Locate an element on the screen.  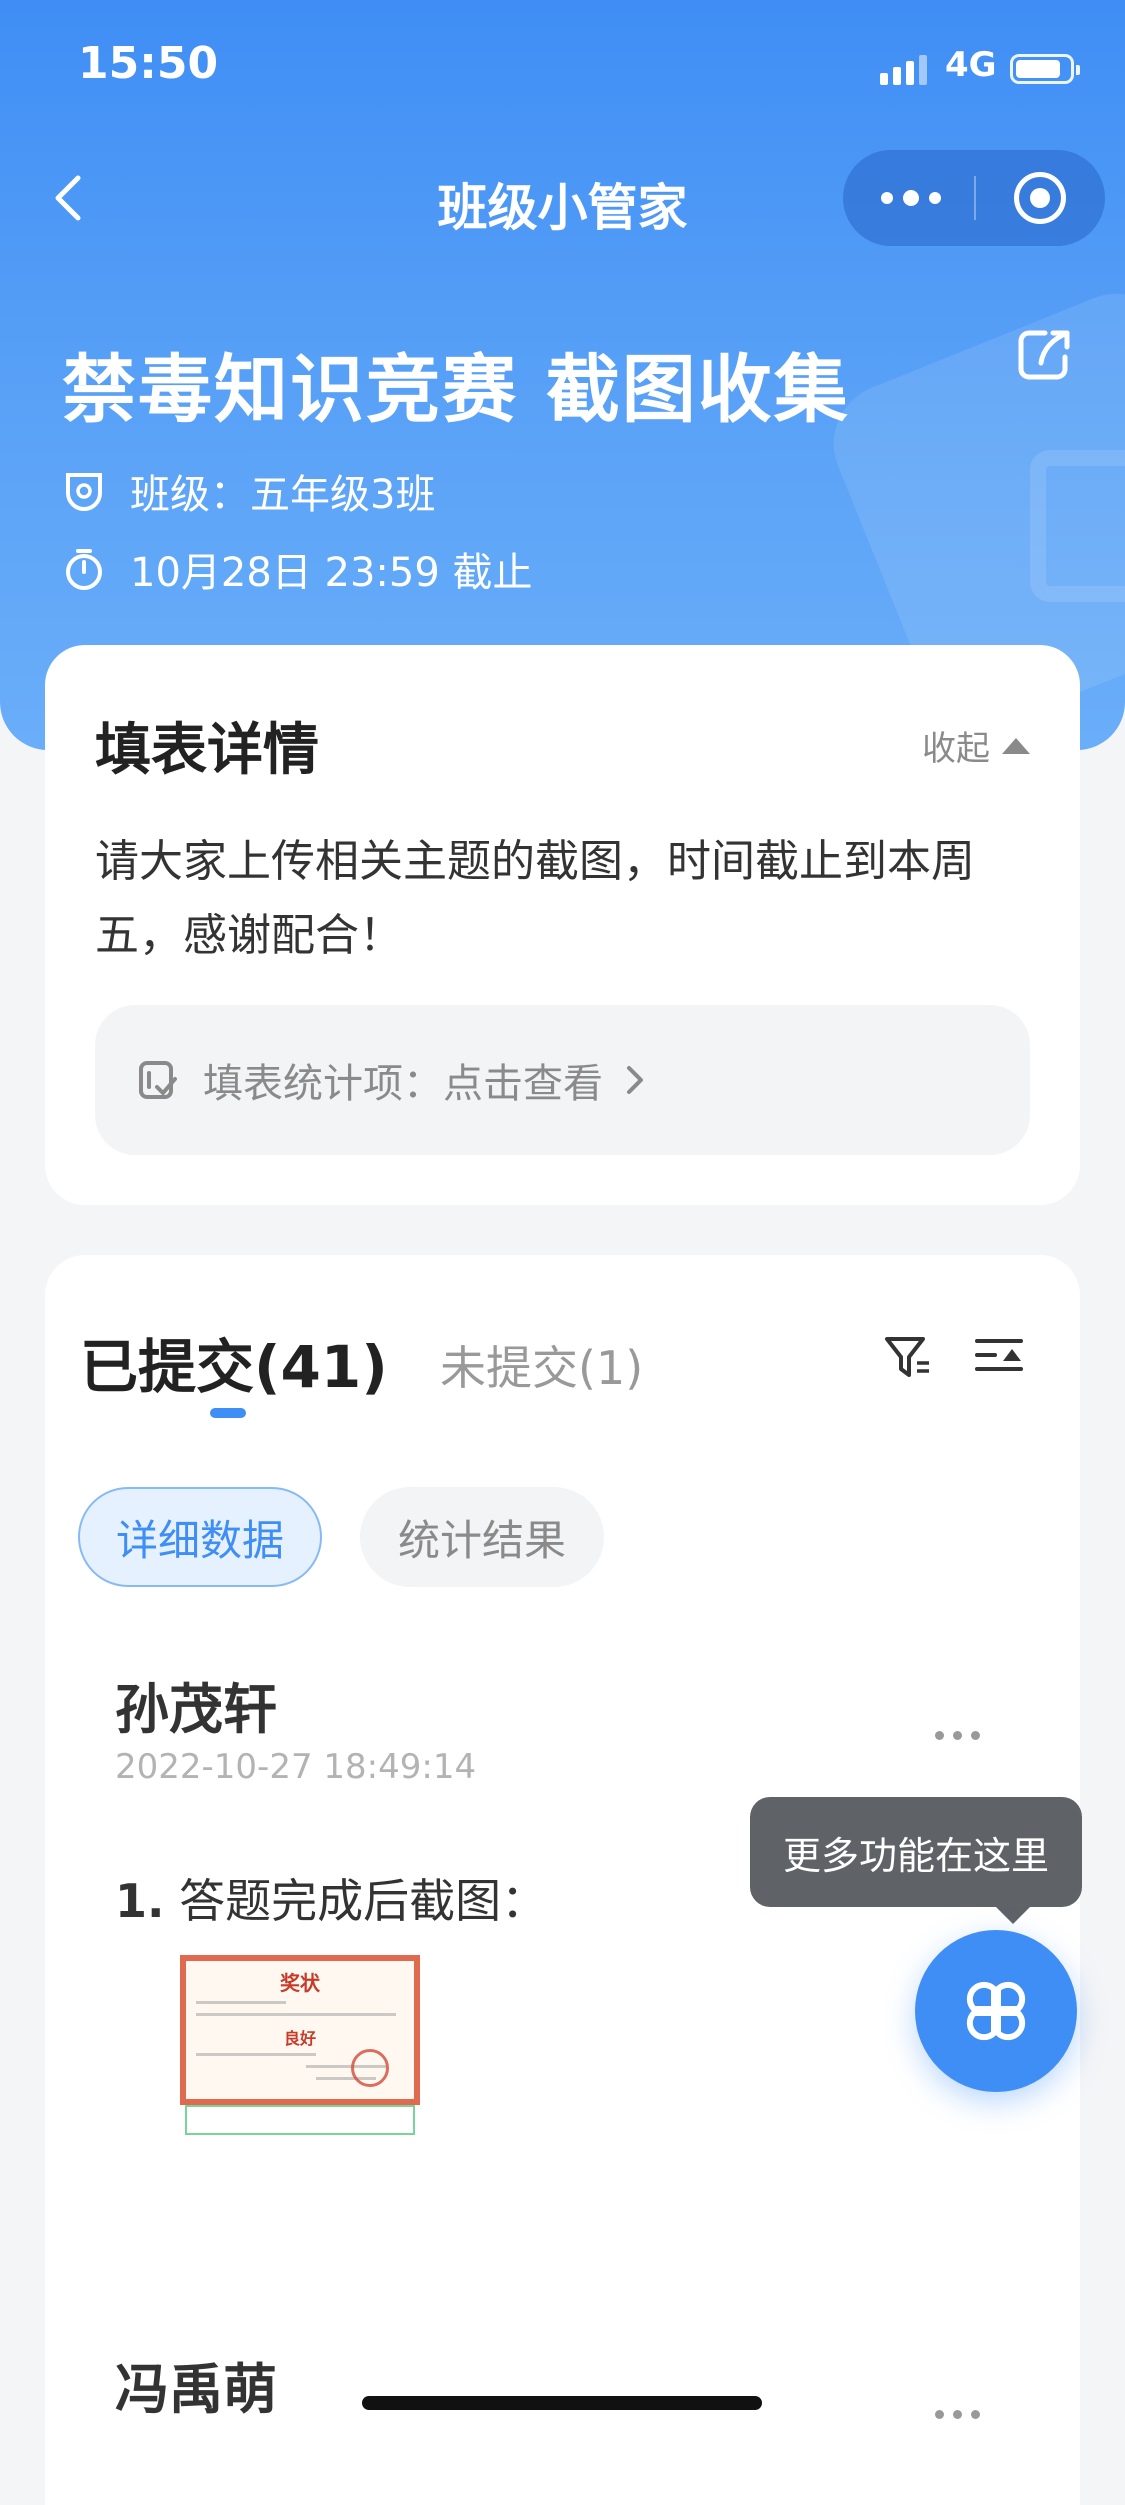
stats-link: 填表统计项：点击查看 is located at coordinates (562, 1080).